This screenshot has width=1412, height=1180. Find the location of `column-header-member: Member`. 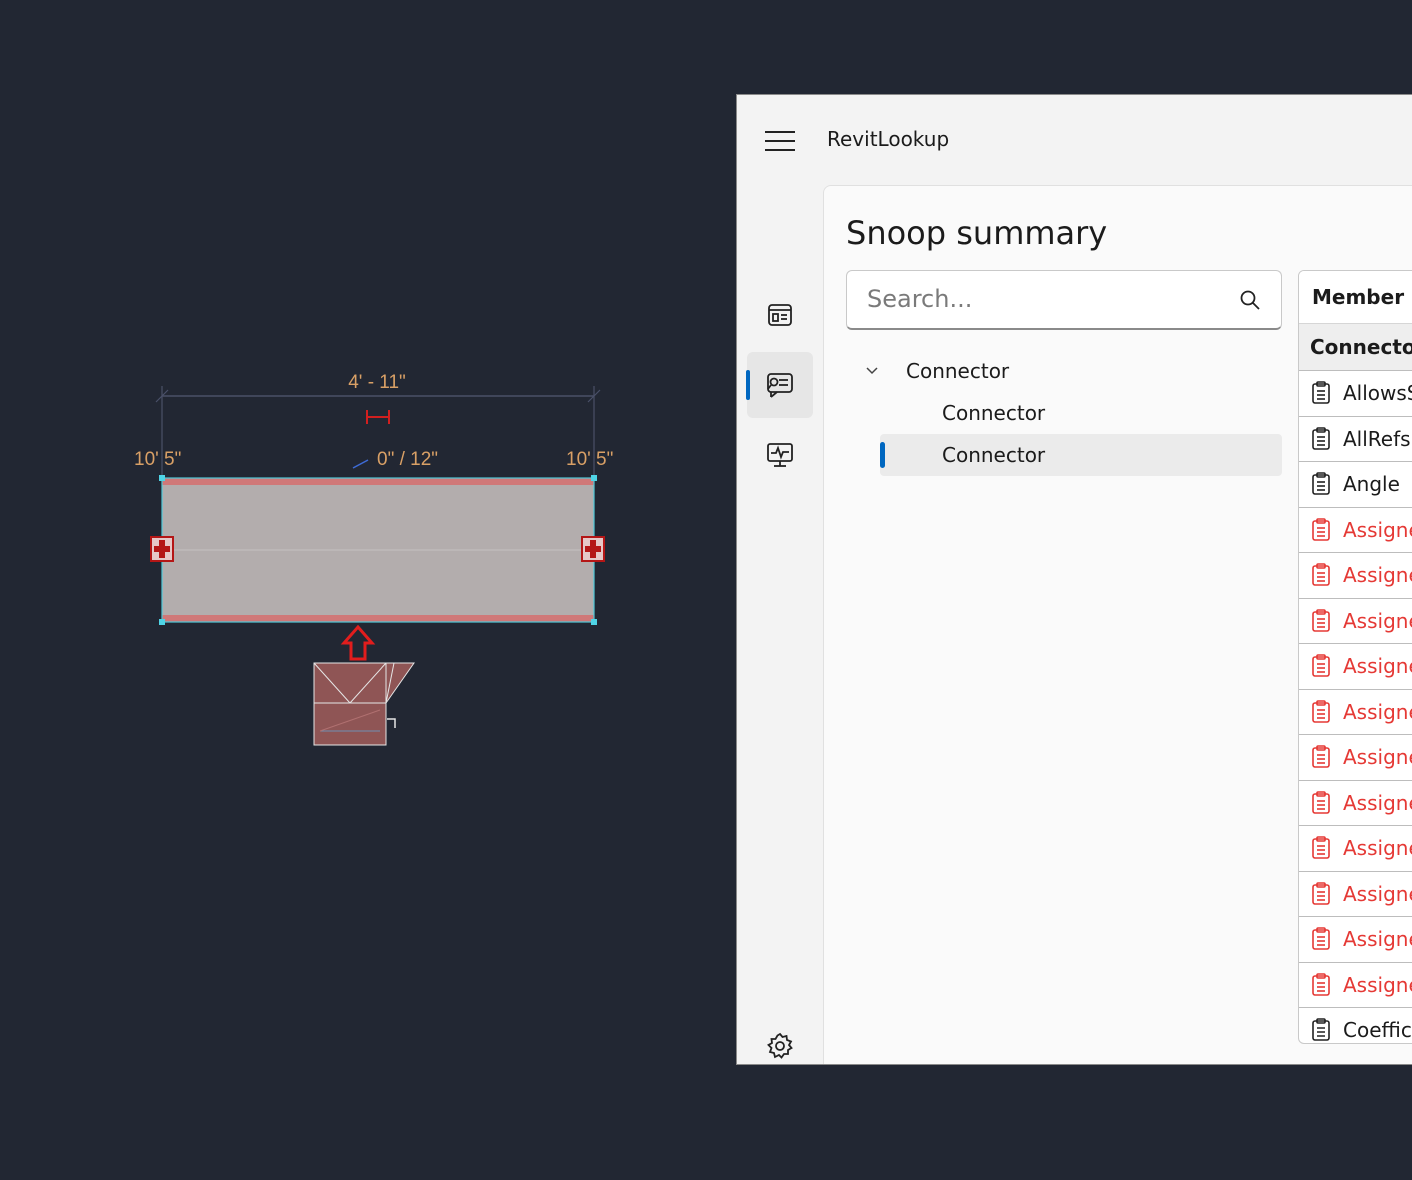

column-header-member: Member is located at coordinates (1355, 297).